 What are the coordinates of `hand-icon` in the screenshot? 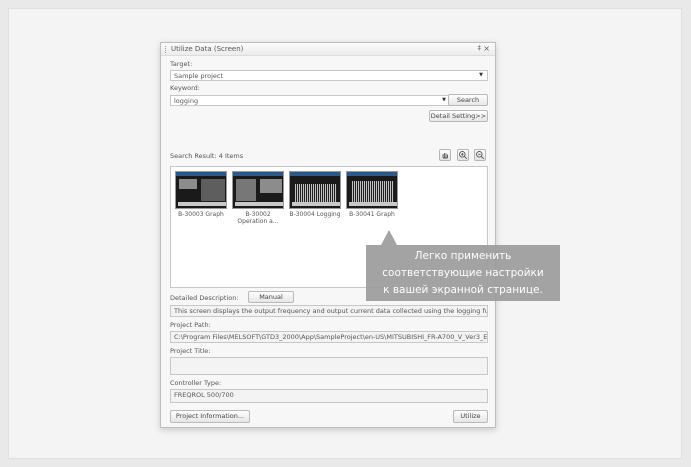 It's located at (445, 155).